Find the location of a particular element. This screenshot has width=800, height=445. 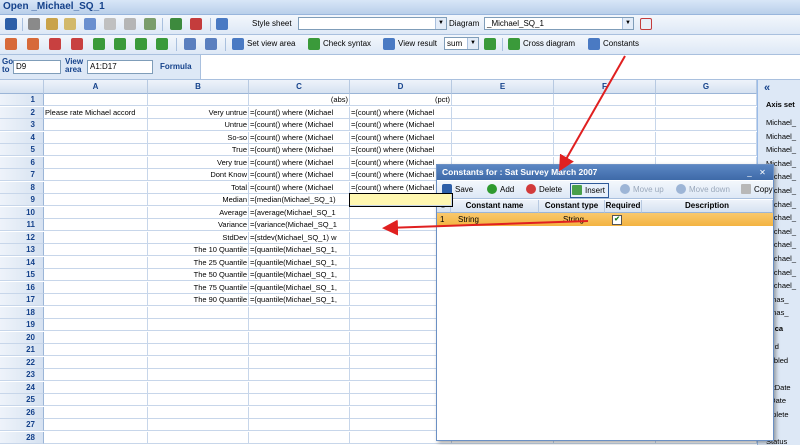

cell-a9 is located at coordinates (96, 200).